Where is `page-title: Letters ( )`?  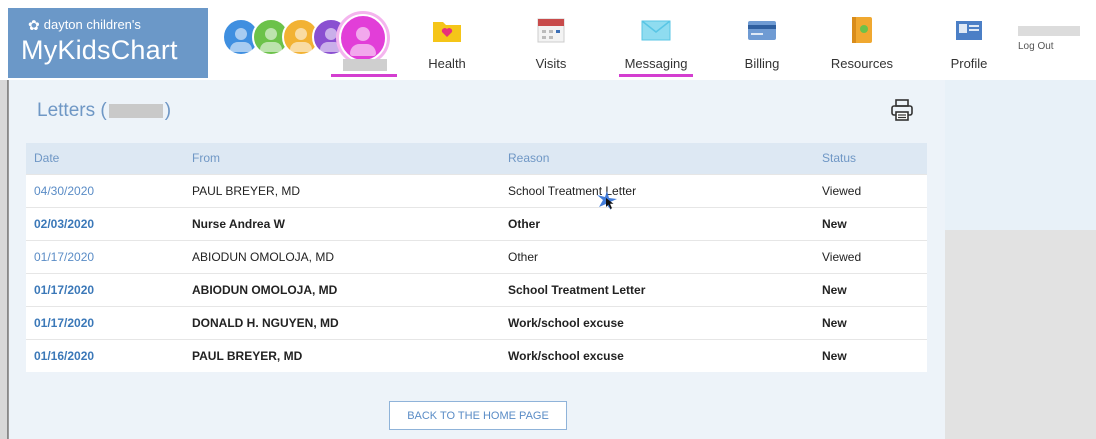
page-title: Letters ( ) is located at coordinates (104, 111).